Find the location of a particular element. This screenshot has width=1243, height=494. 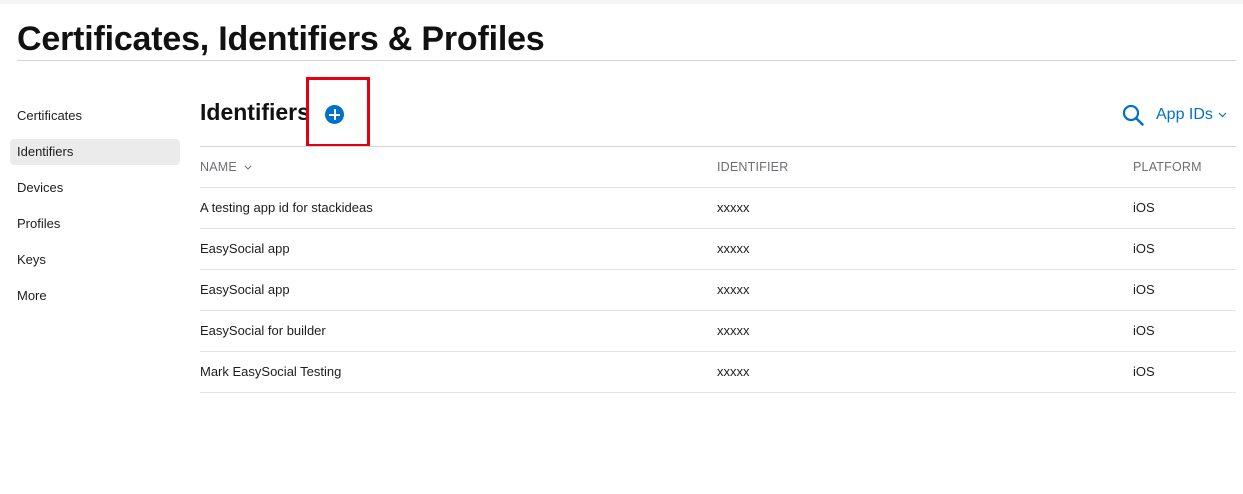

sidebar-item-certificates: Certificates is located at coordinates (95, 116).